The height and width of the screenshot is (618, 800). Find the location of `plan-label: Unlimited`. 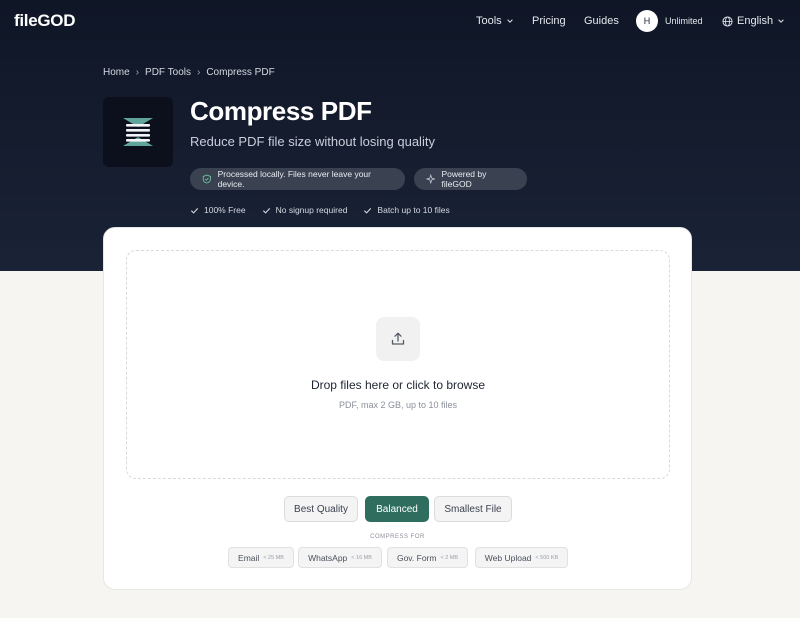

plan-label: Unlimited is located at coordinates (684, 21).